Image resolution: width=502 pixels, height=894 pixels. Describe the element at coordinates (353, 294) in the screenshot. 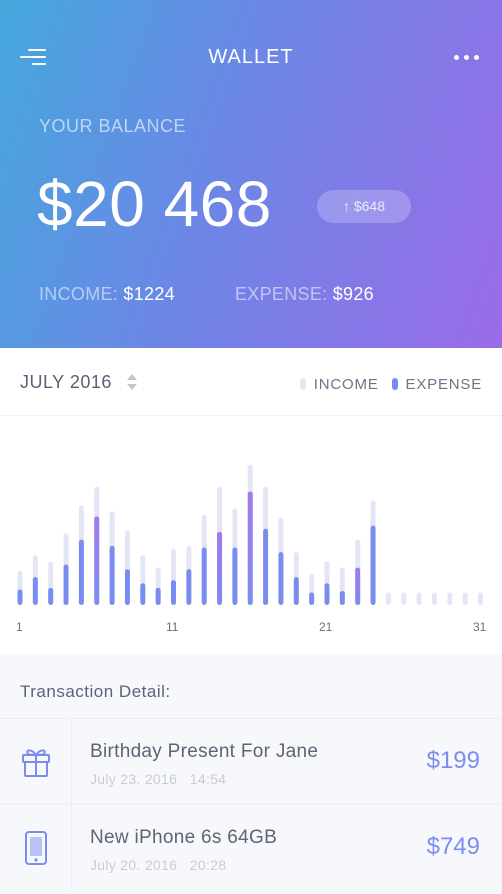

I see `expense-summary-value: $926` at that location.